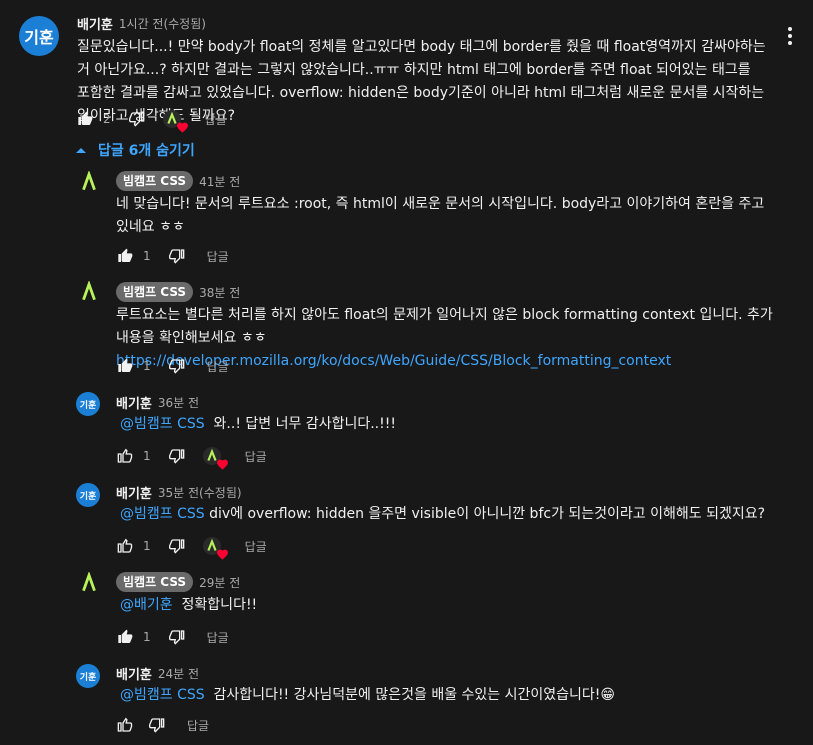 This screenshot has width=813, height=745. I want to click on reply-header: 배기훈 24분 전, so click(157, 673).